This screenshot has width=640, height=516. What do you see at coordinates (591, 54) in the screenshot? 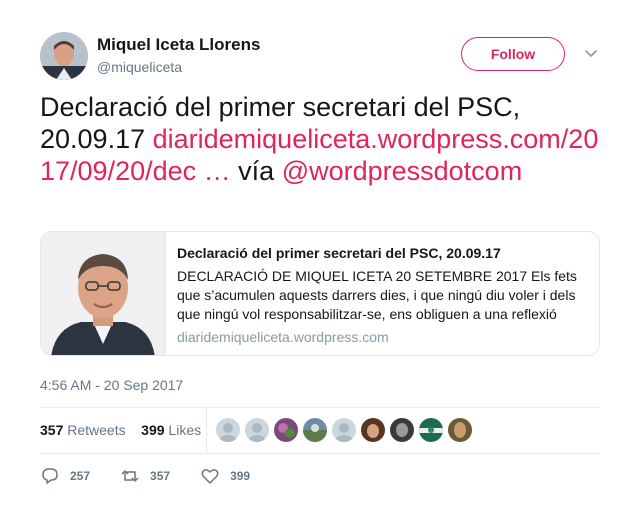
I see `chevron-down-icon` at bounding box center [591, 54].